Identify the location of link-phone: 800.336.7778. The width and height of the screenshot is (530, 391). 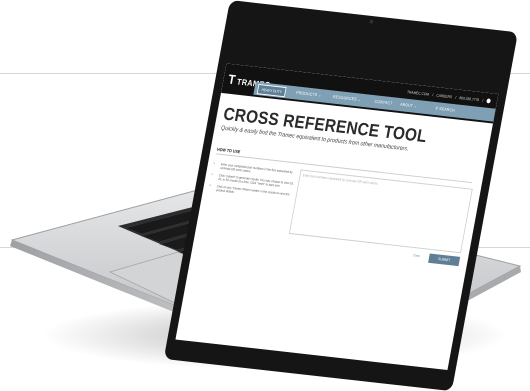
(469, 98).